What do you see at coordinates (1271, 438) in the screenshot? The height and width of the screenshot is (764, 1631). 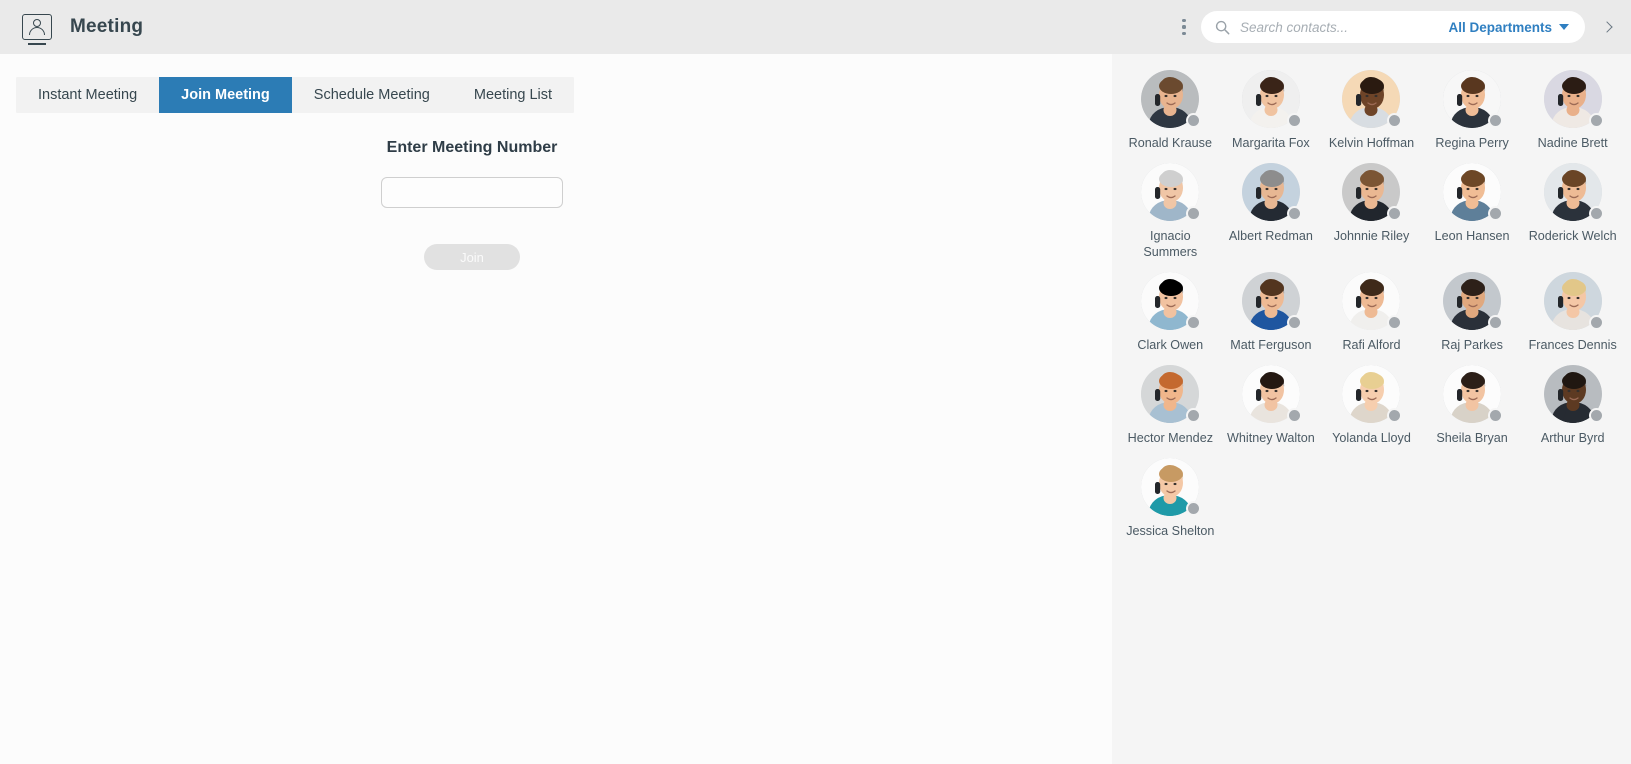 I see `contact-name: Whitney Walton` at bounding box center [1271, 438].